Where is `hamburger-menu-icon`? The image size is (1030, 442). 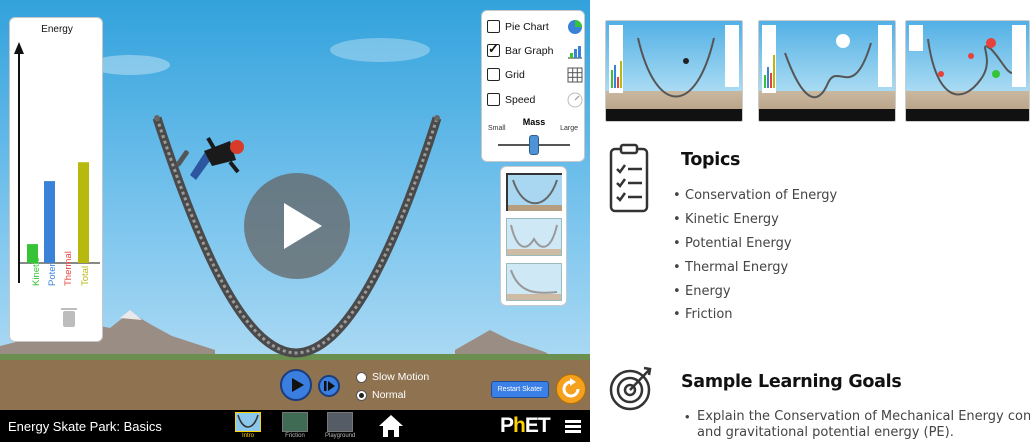 hamburger-menu-icon is located at coordinates (573, 426).